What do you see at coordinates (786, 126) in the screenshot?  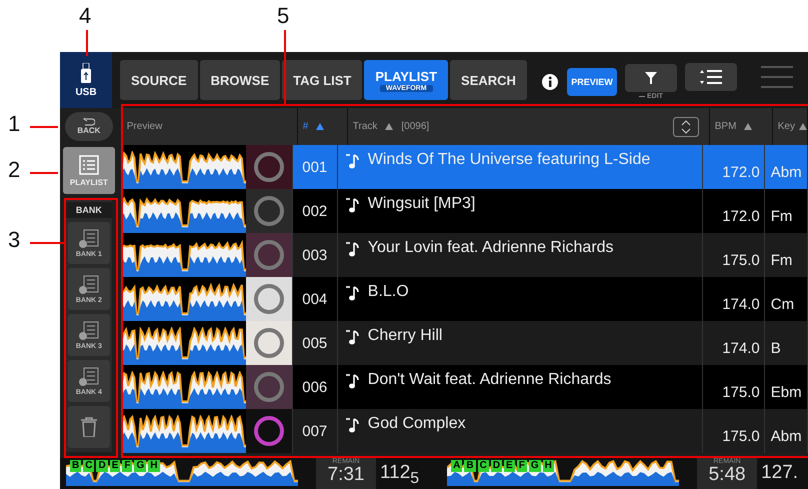 I see `column-header: Key` at bounding box center [786, 126].